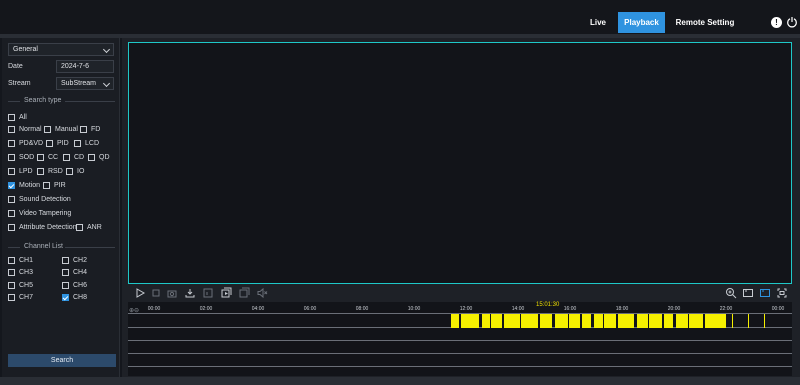  I want to click on recording-segment, so click(465, 321).